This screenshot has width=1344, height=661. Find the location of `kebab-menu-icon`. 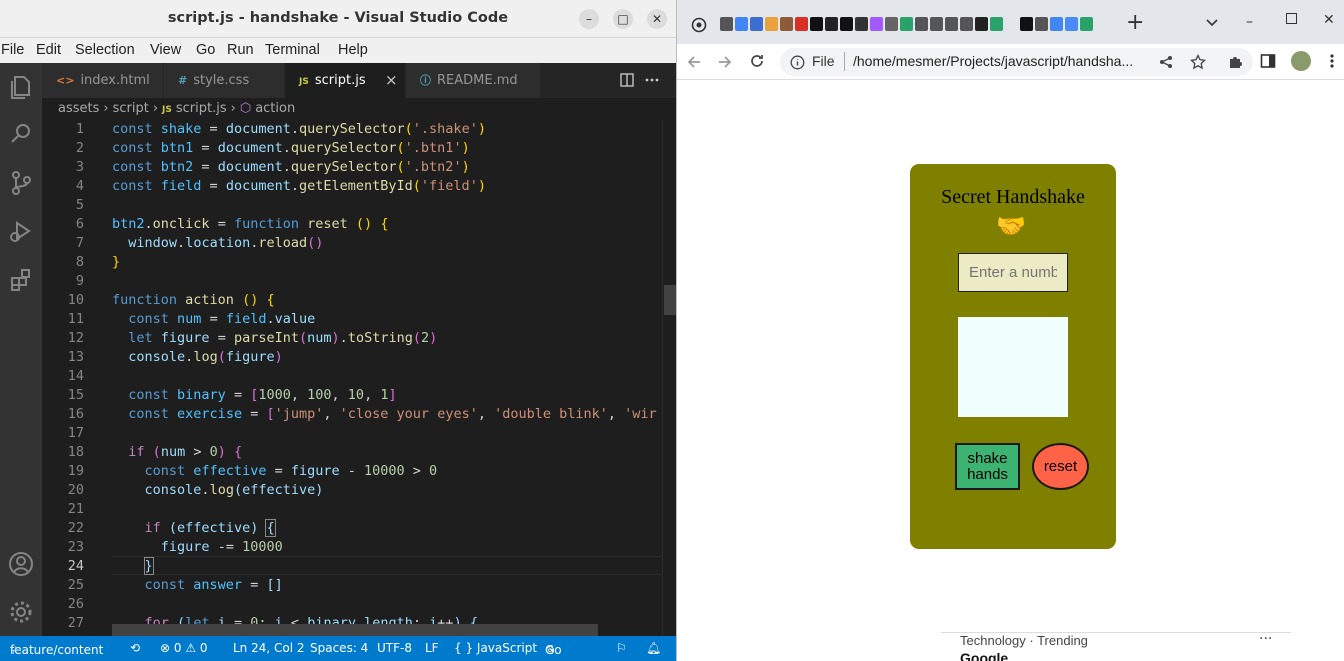

kebab-menu-icon is located at coordinates (1332, 61).